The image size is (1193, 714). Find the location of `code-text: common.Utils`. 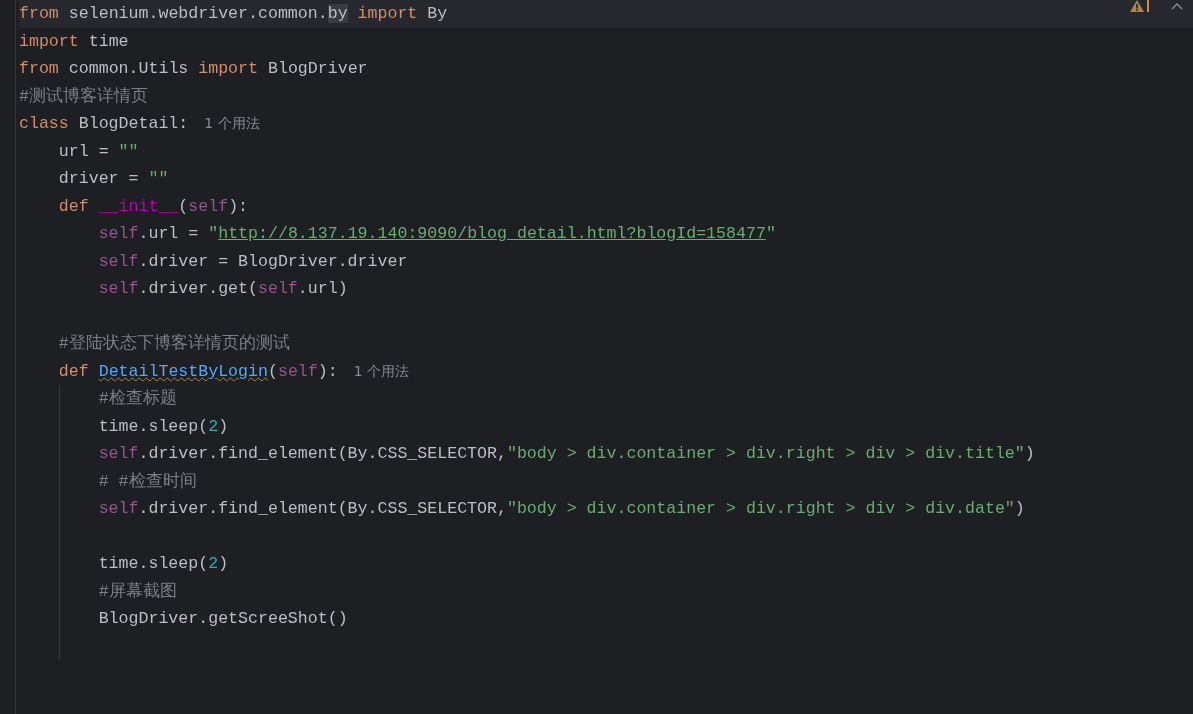

code-text: common.Utils is located at coordinates (129, 68).